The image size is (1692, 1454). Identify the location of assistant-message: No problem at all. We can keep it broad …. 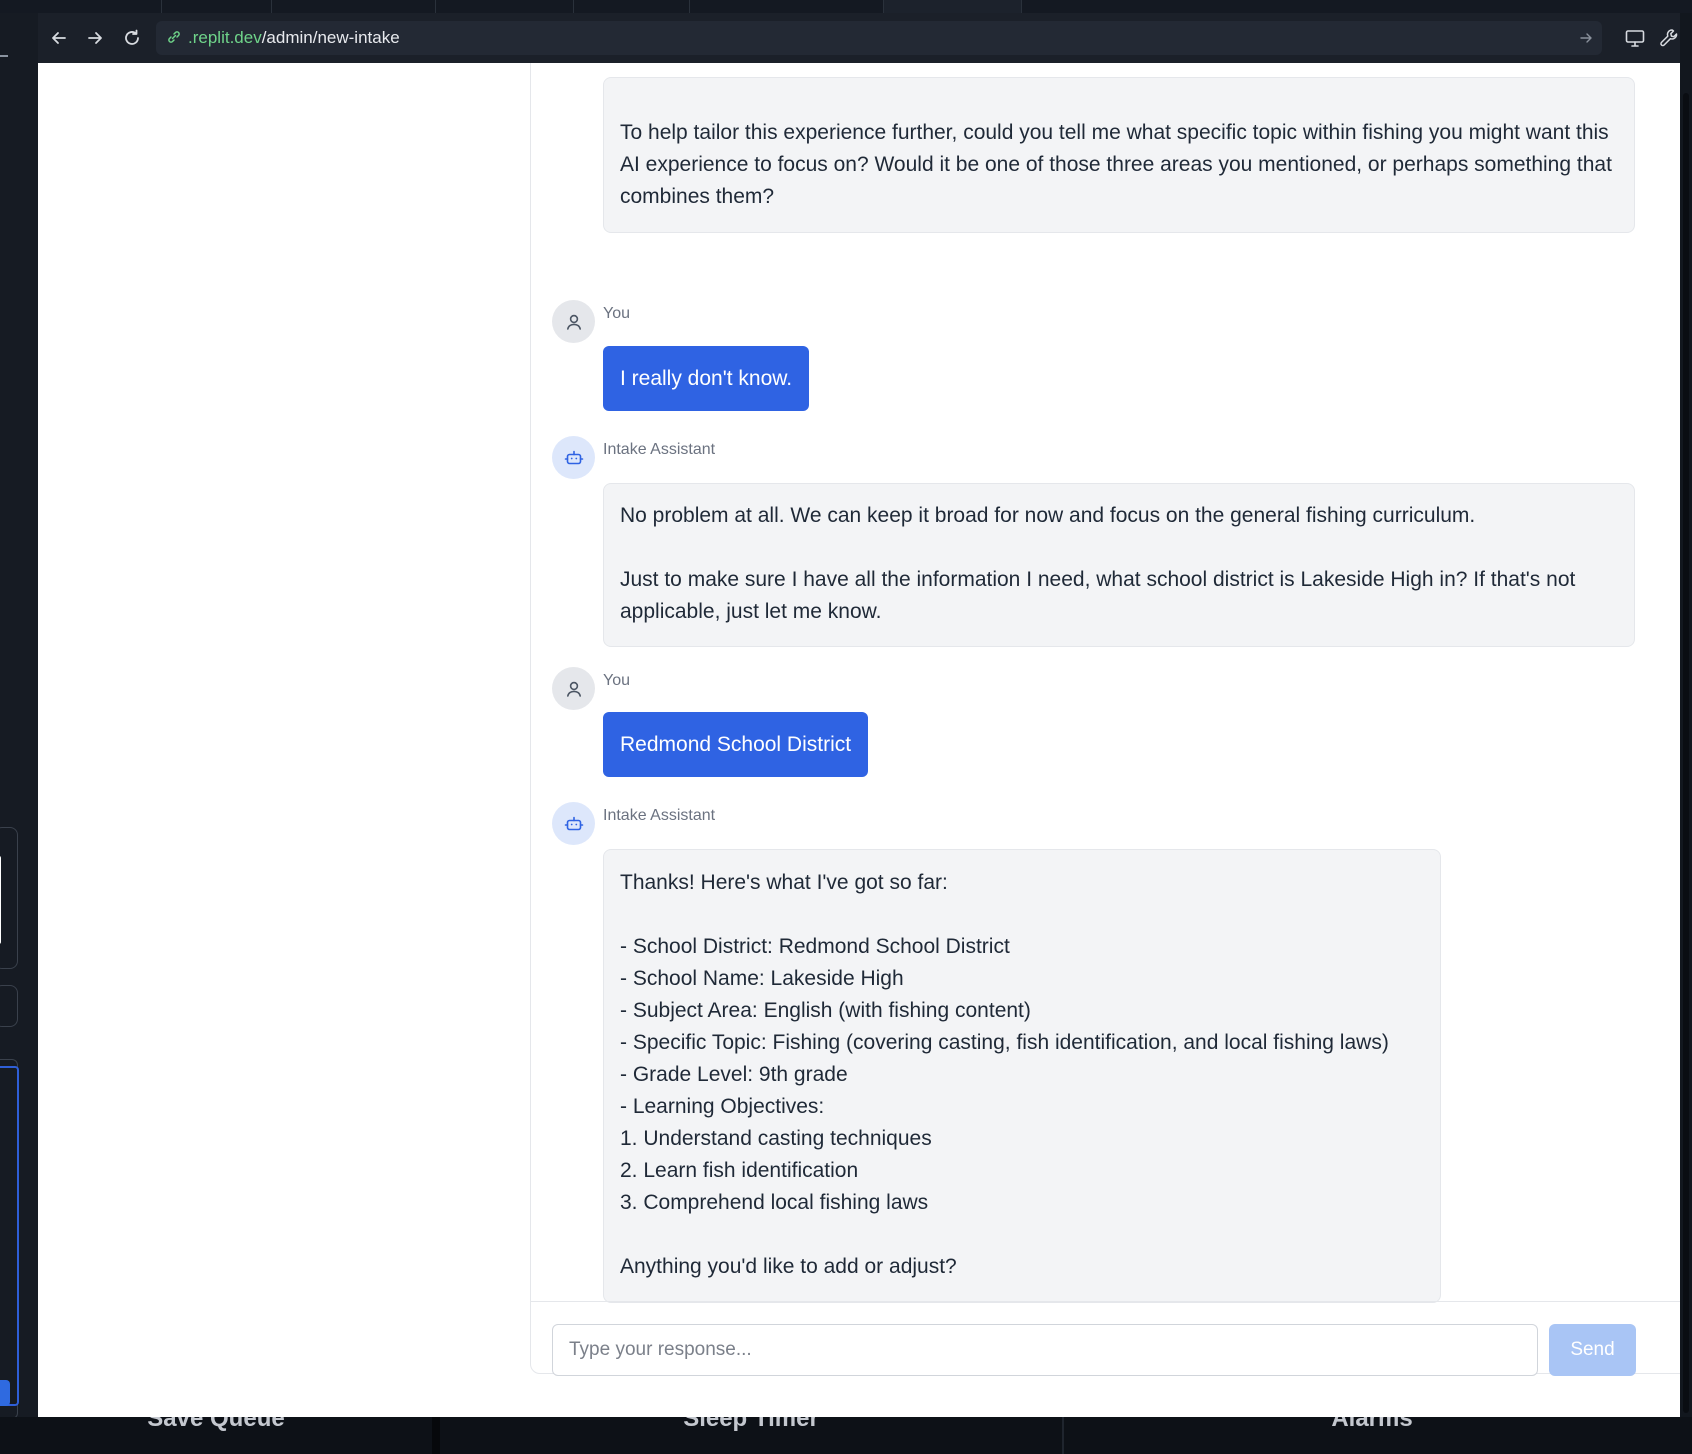
(1119, 565).